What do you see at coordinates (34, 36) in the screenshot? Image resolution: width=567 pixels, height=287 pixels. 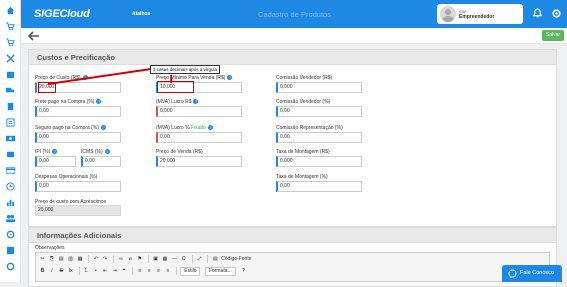 I see `back-arrow-icon` at bounding box center [34, 36].